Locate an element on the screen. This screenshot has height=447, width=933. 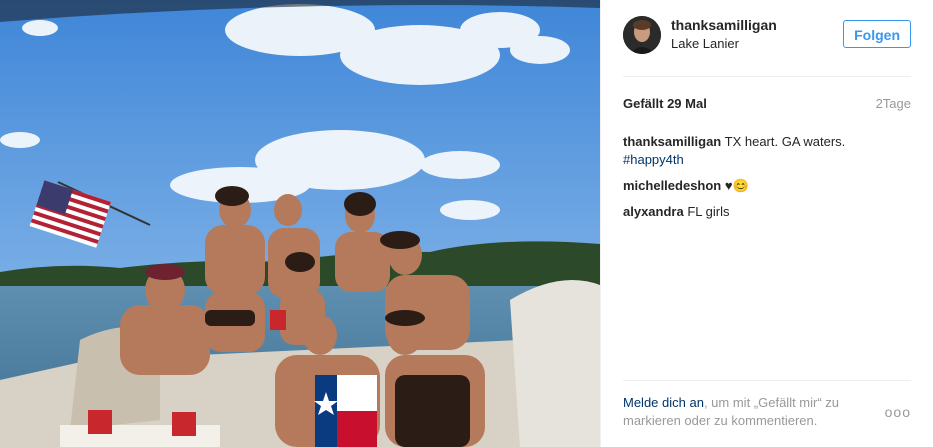
more-options-icon: ooo is located at coordinates (898, 412).